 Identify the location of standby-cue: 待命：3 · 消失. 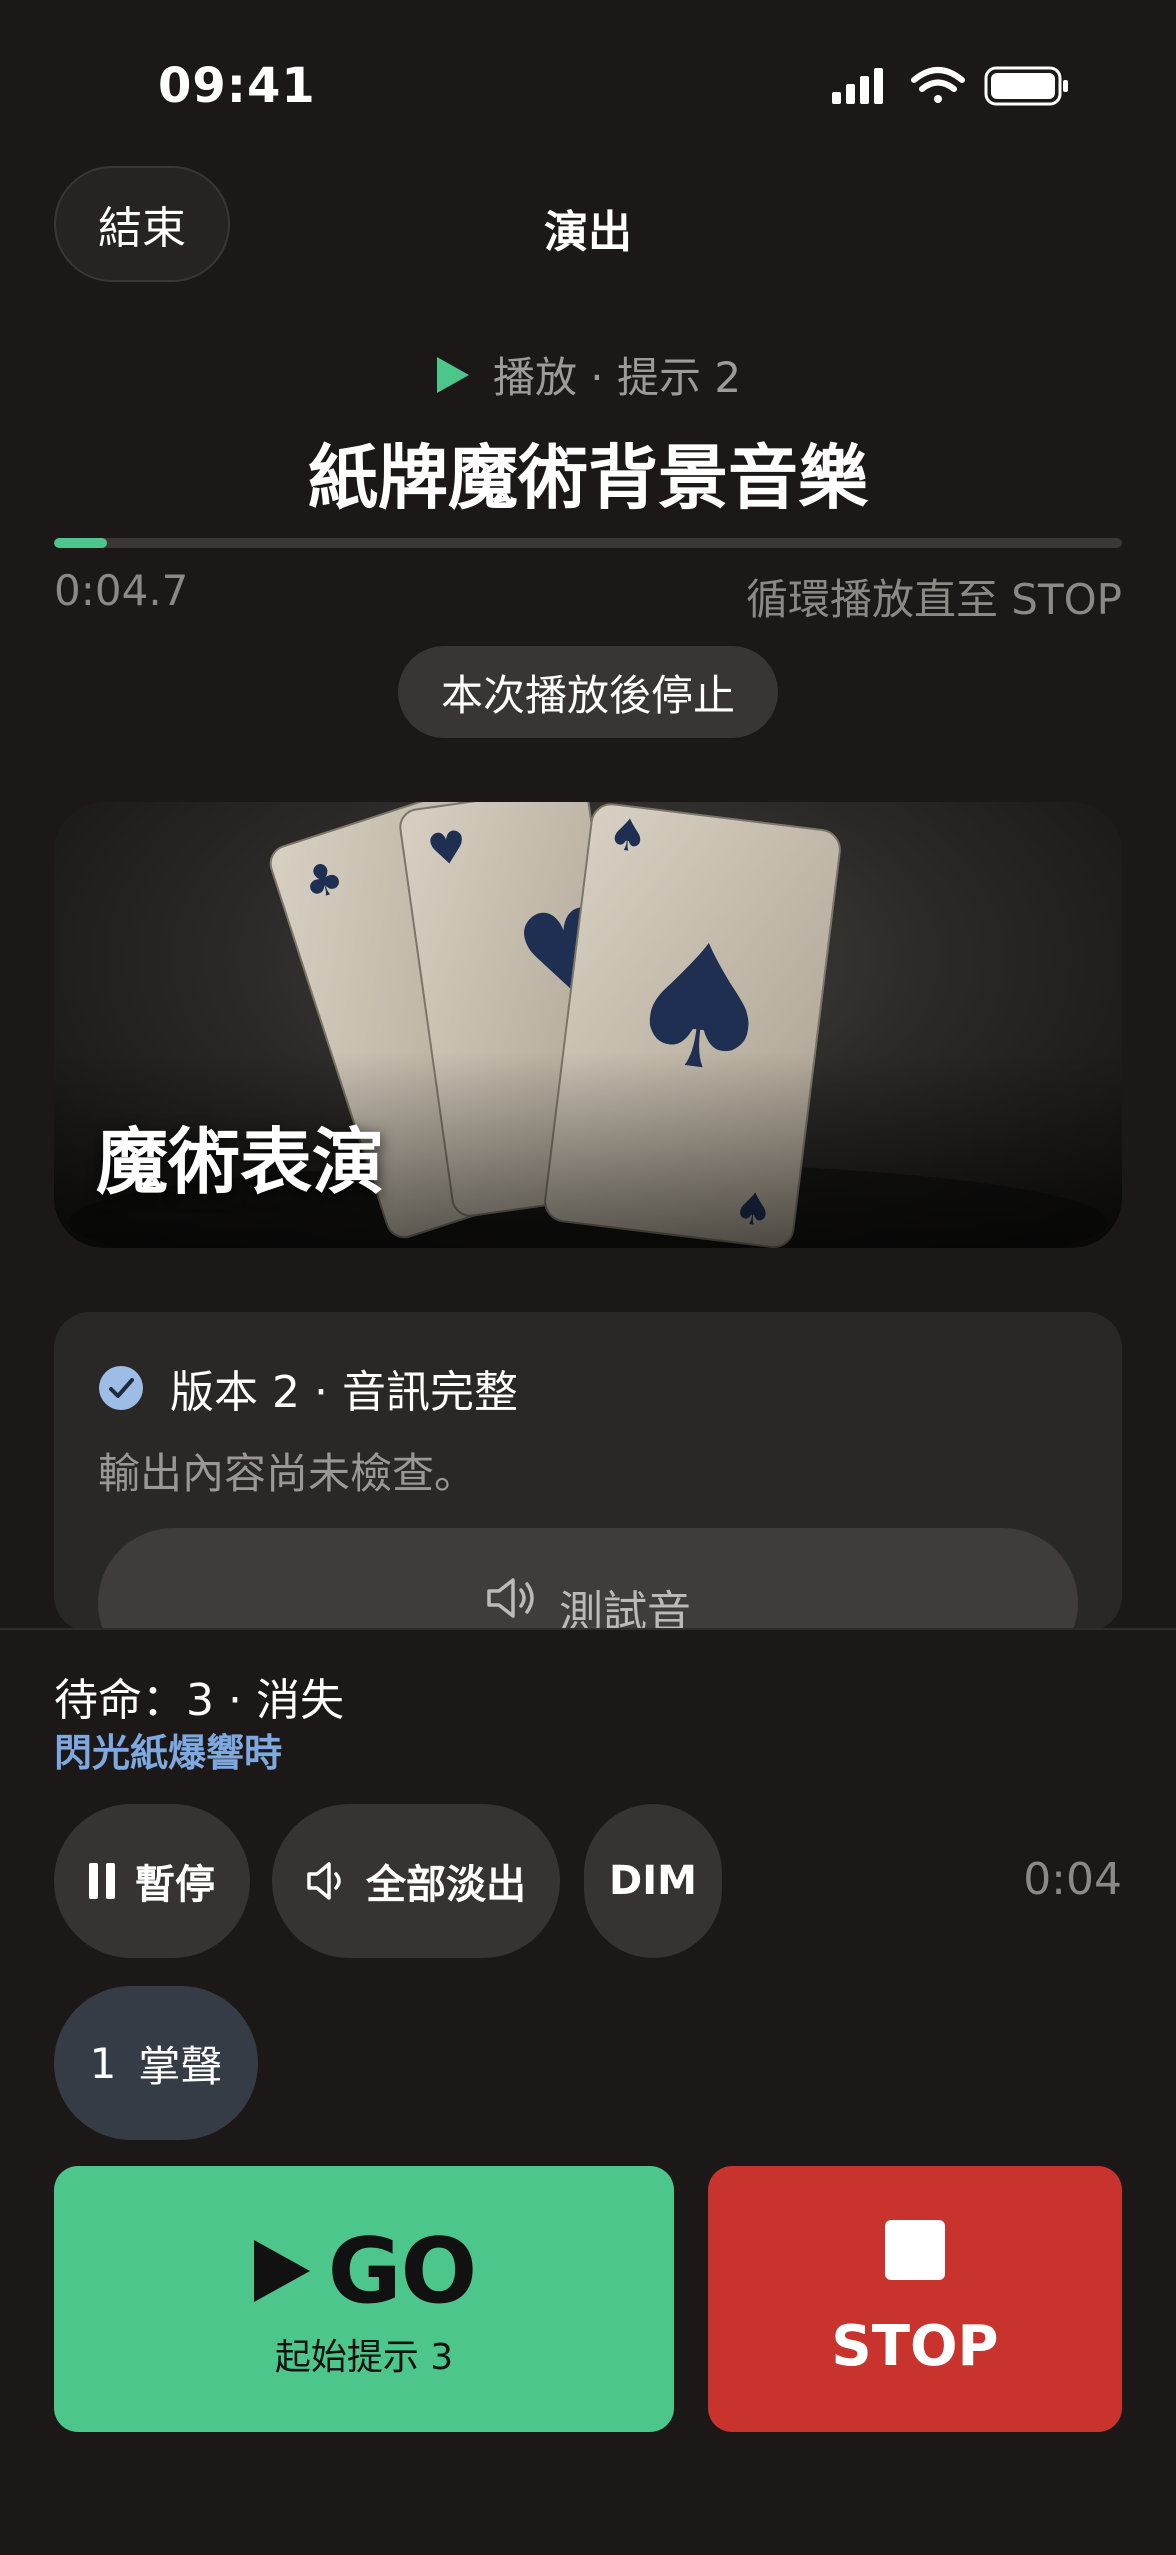
(199, 1700).